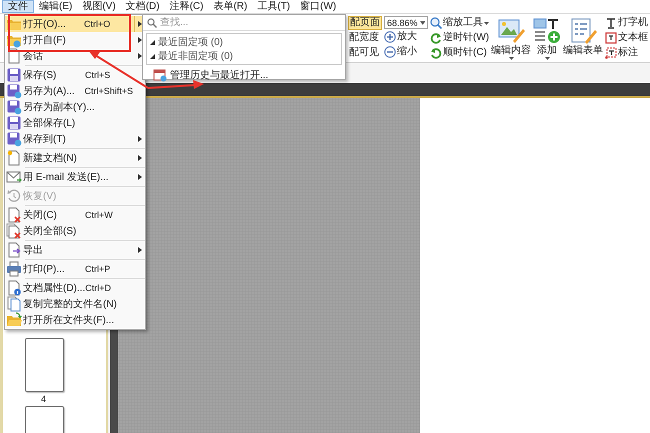 The height and width of the screenshot is (433, 650). Describe the element at coordinates (365, 53) in the screenshot. I see `fit-button: 配可见` at that location.